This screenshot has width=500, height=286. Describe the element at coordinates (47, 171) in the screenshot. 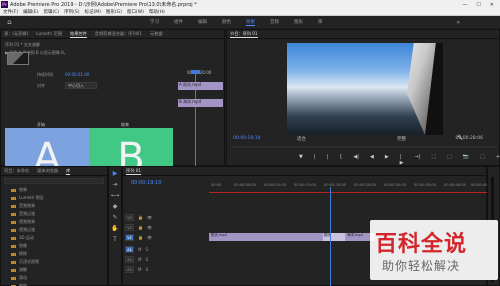

I see `tab-media-browser: 媒体浏览器` at that location.